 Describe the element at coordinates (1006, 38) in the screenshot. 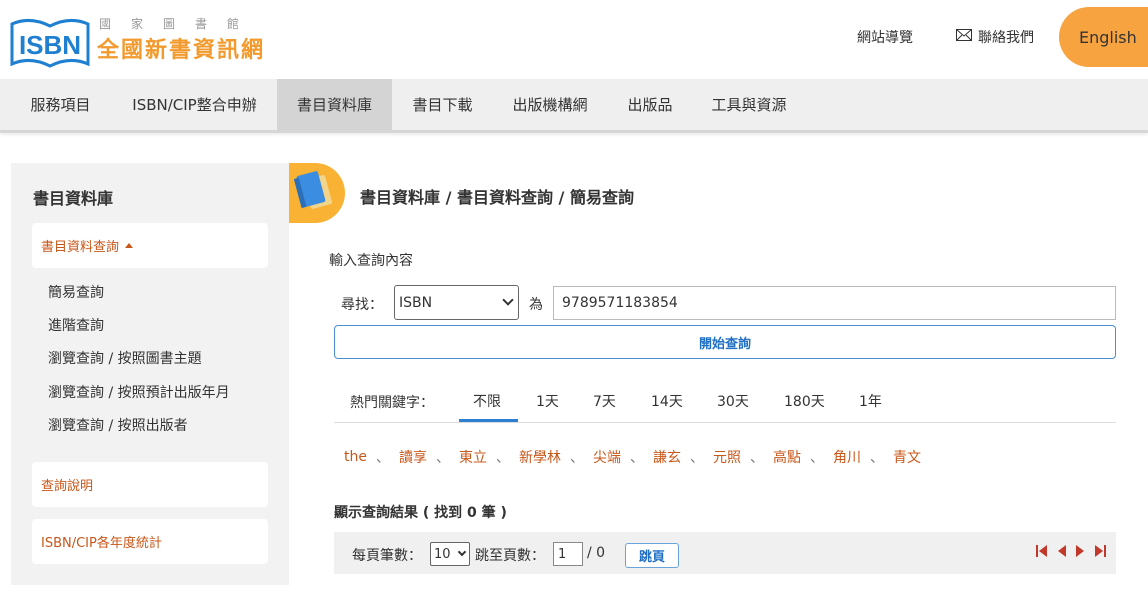

I see `contact-link-label: 聯絡我們` at that location.